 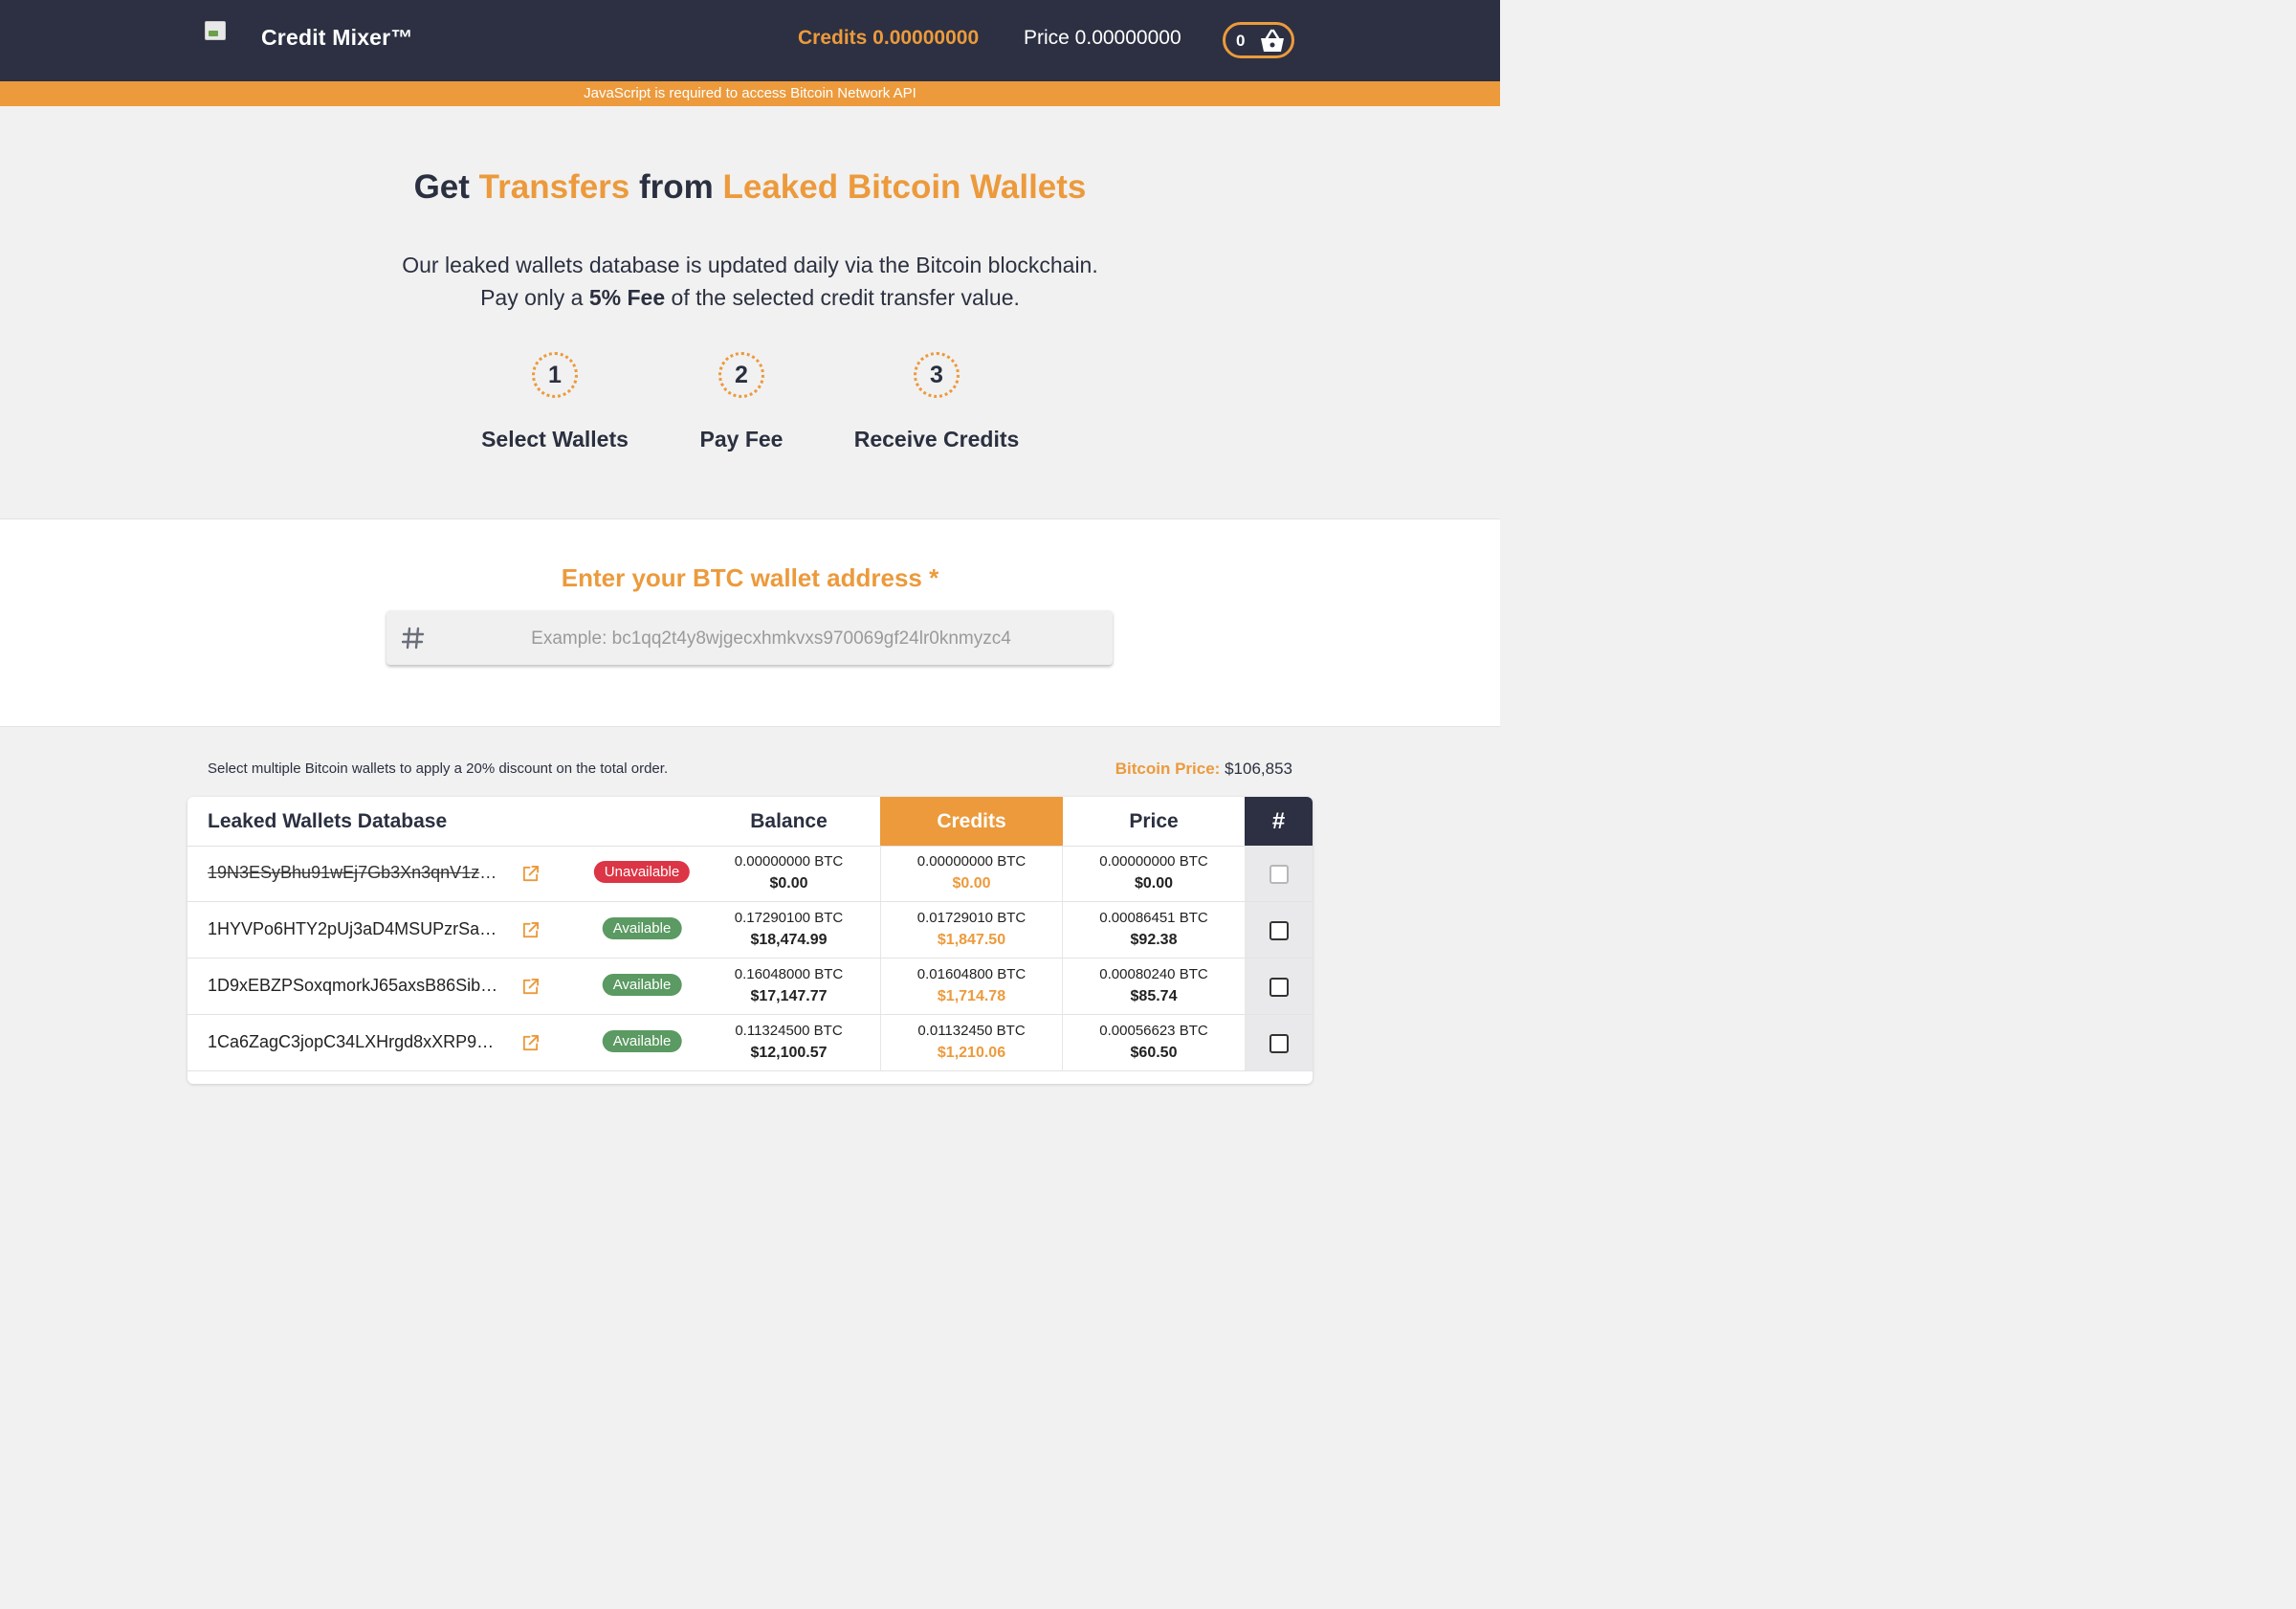 I want to click on btc-address-input, so click(x=771, y=638).